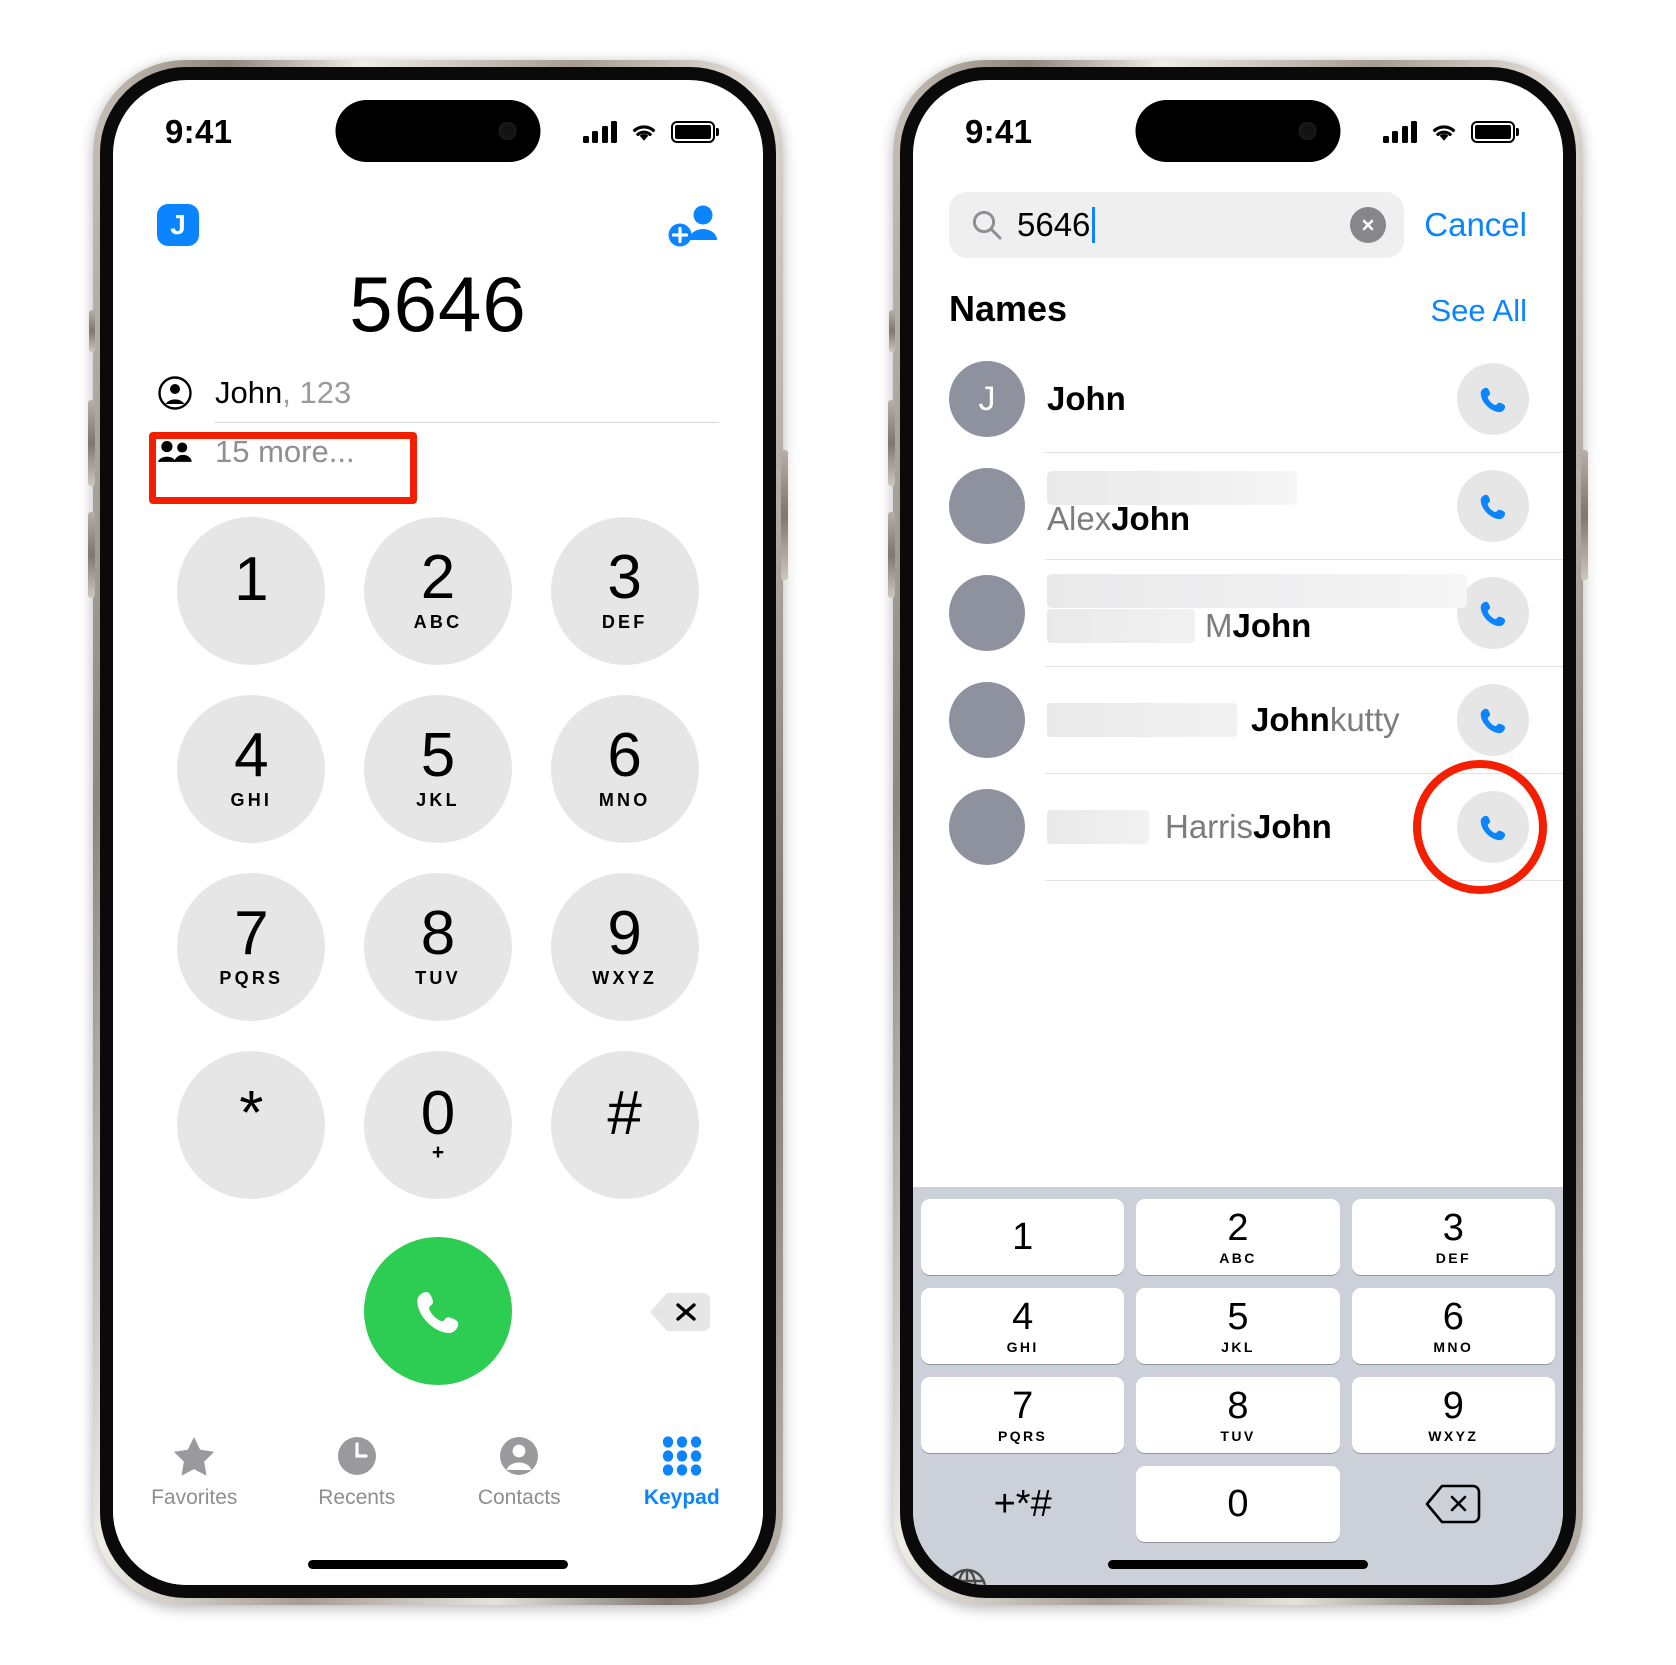 This screenshot has width=1676, height=1665. Describe the element at coordinates (1023, 1435) in the screenshot. I see `key-letters: PQRS` at that location.